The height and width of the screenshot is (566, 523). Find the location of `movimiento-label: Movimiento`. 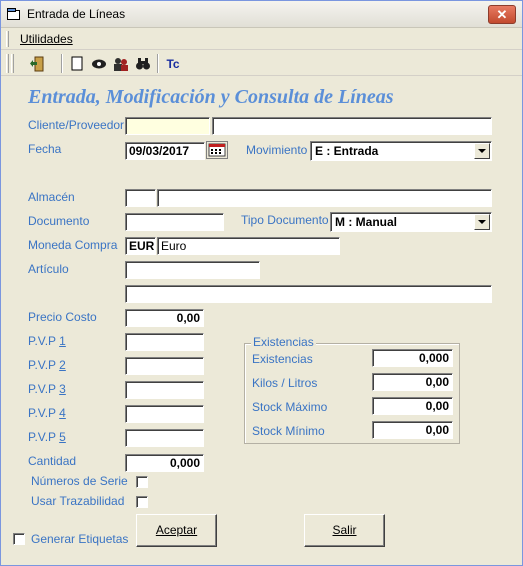

movimiento-label: Movimiento is located at coordinates (277, 150).